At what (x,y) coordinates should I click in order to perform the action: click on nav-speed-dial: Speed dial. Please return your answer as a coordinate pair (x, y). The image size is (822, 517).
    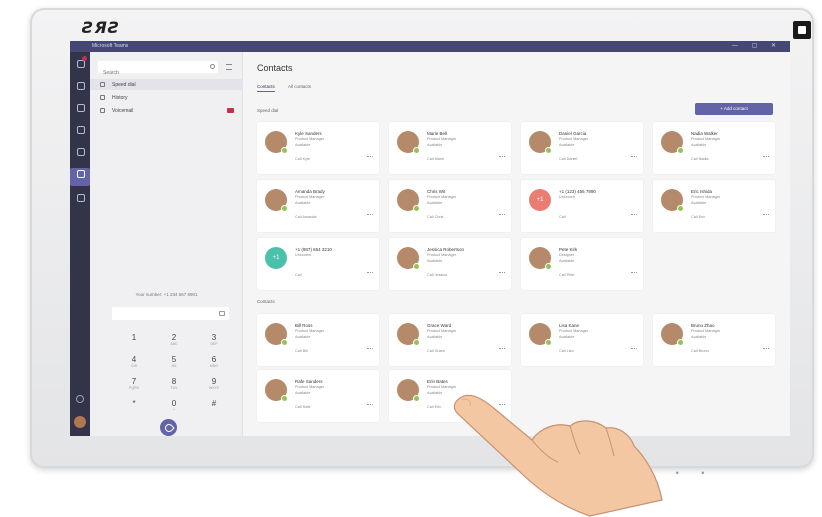
    Looking at the image, I should click on (166, 84).